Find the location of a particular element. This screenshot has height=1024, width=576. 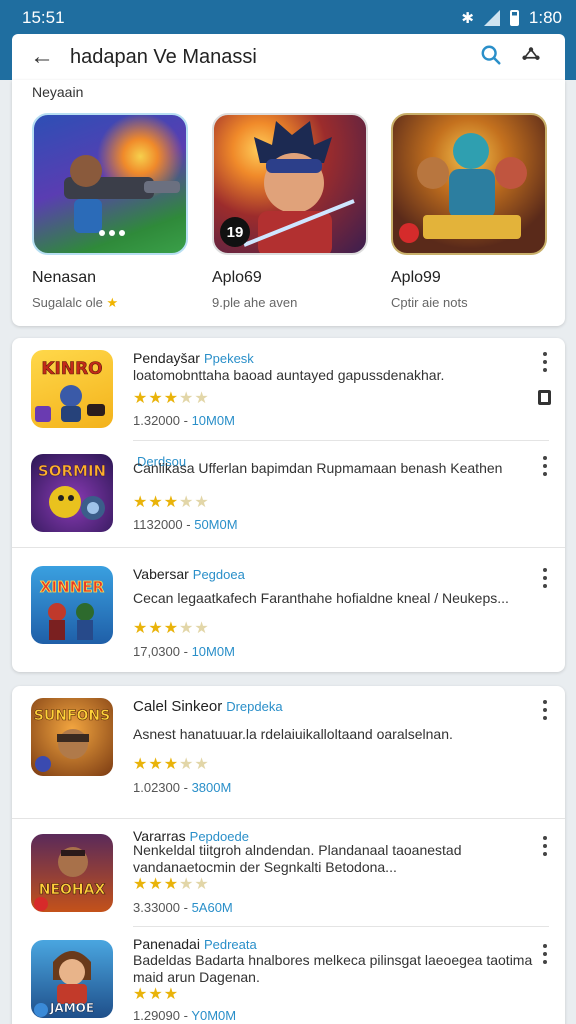

app-meta: 1.29090 - Y0M0M is located at coordinates (185, 1015).